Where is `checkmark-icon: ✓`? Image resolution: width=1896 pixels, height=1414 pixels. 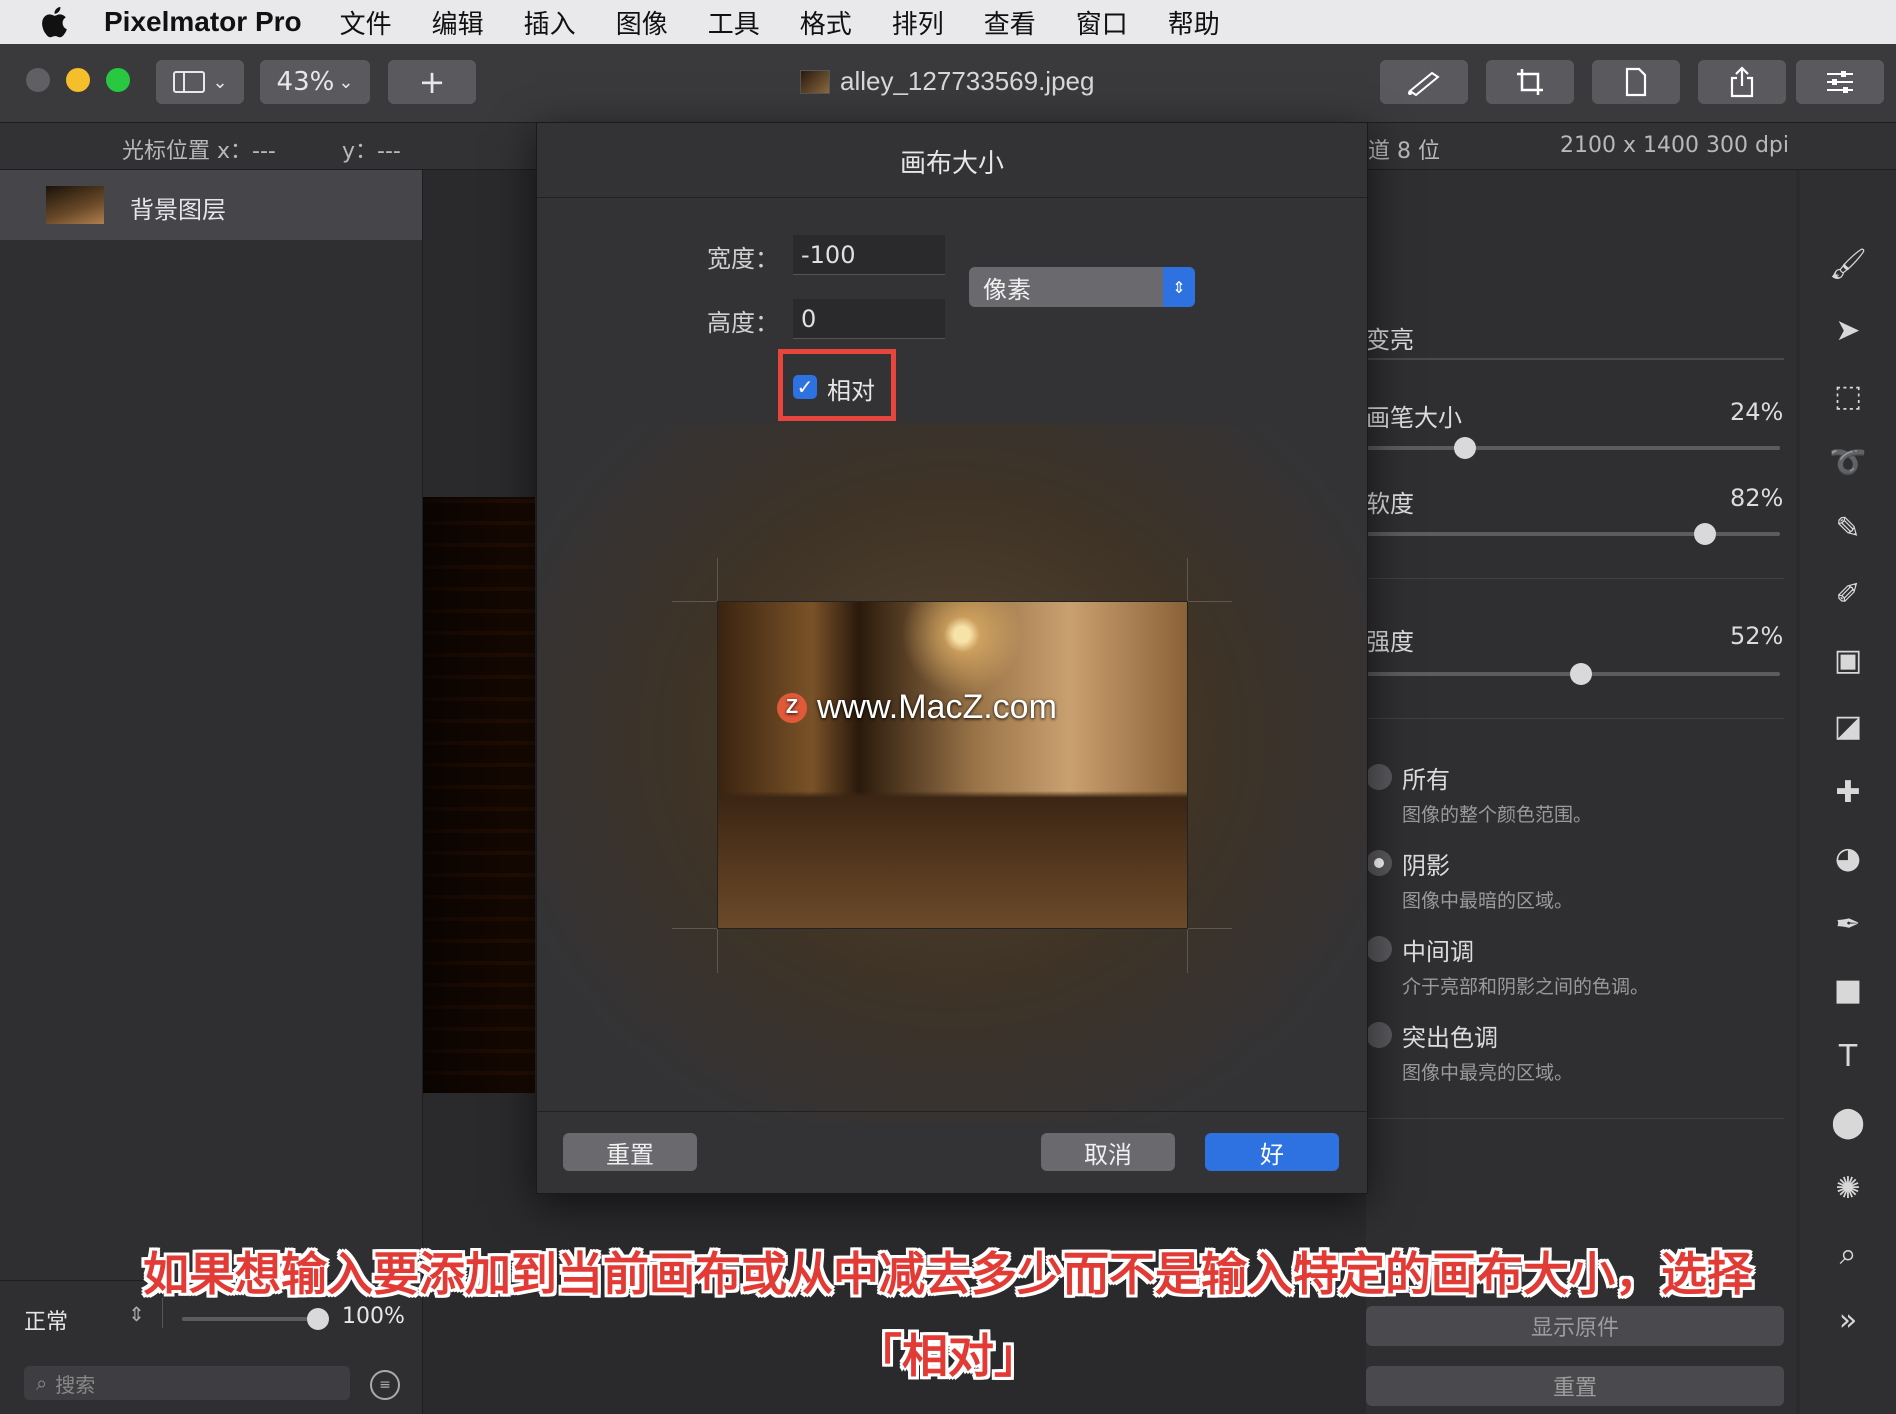
checkmark-icon: ✓ is located at coordinates (805, 387).